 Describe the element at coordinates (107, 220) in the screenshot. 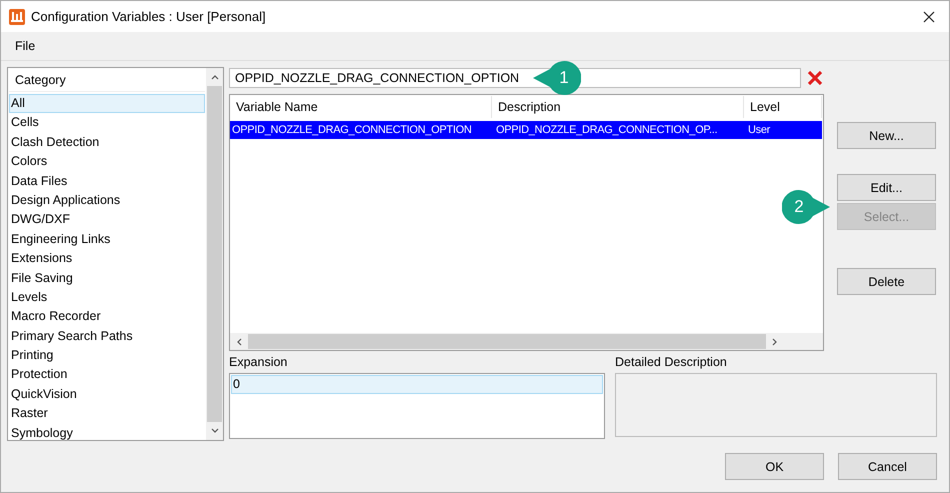

I see `category-item: DWG/DXF` at that location.